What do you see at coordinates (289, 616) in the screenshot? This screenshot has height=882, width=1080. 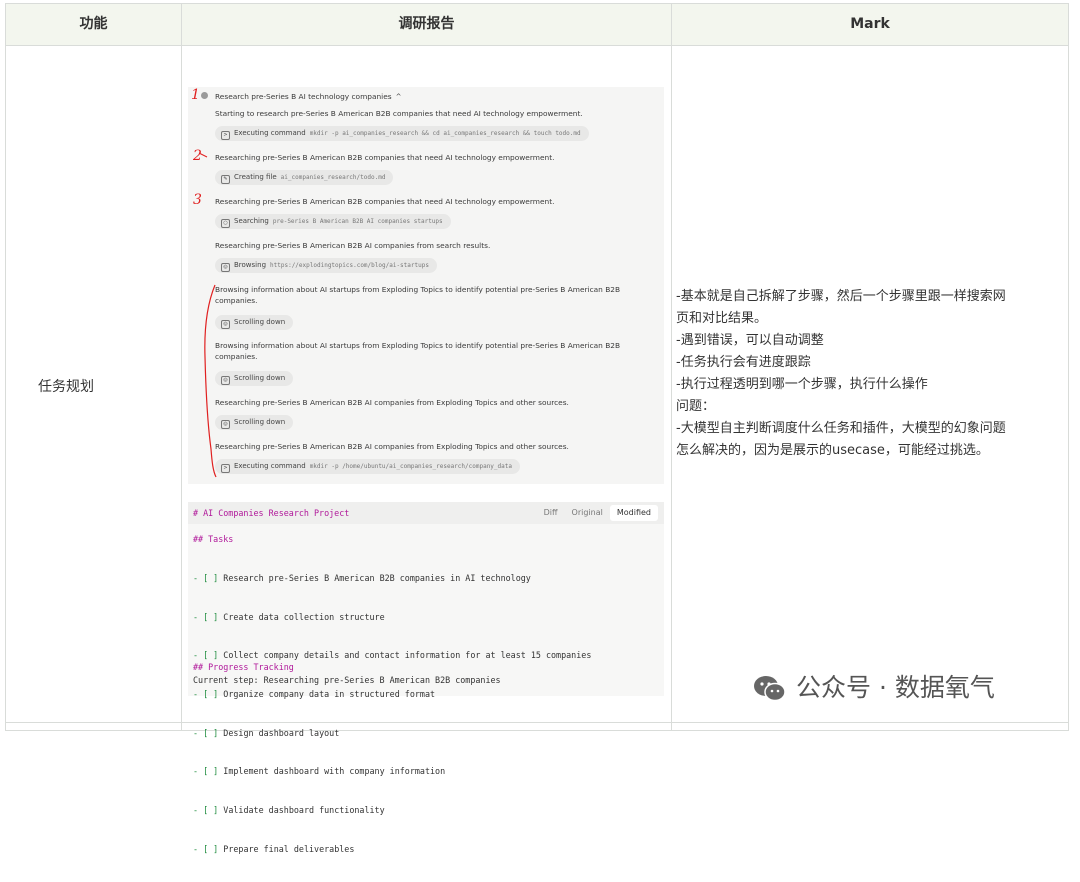 I see `task-item: - [ ] Create data collection structure` at bounding box center [289, 616].